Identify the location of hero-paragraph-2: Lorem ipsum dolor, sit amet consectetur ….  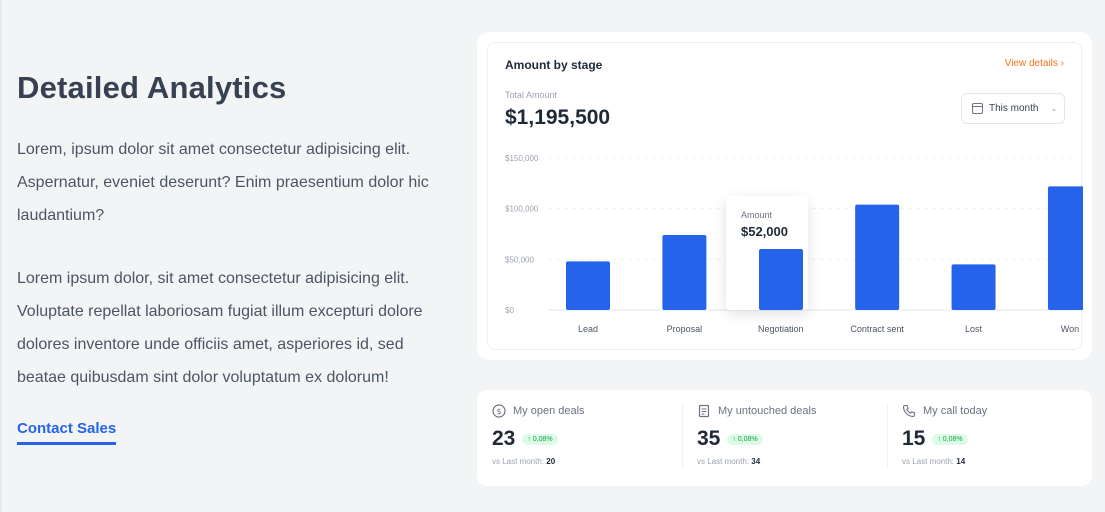
(220, 328).